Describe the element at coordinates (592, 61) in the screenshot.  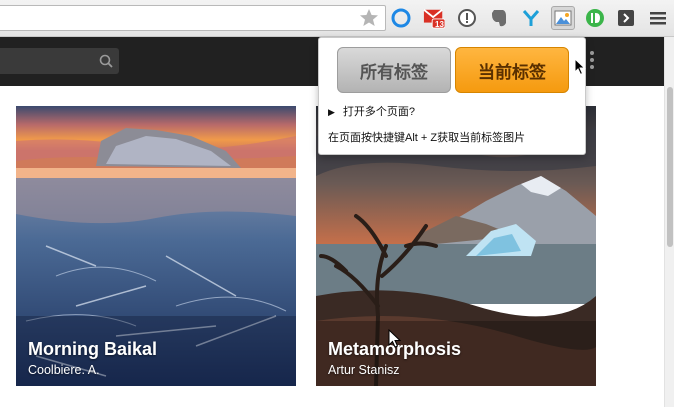
I see `more-options-icon` at that location.